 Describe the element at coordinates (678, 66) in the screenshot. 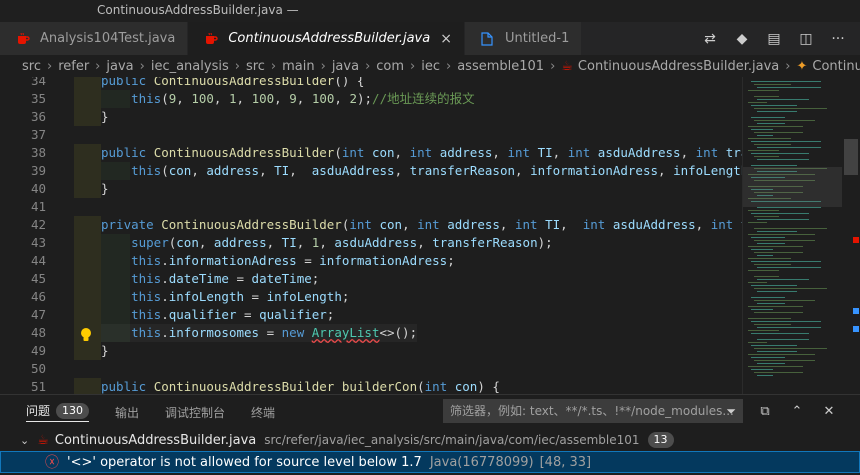

I see `breadcrumb-item: ContinuousAddressBuilder.java` at that location.